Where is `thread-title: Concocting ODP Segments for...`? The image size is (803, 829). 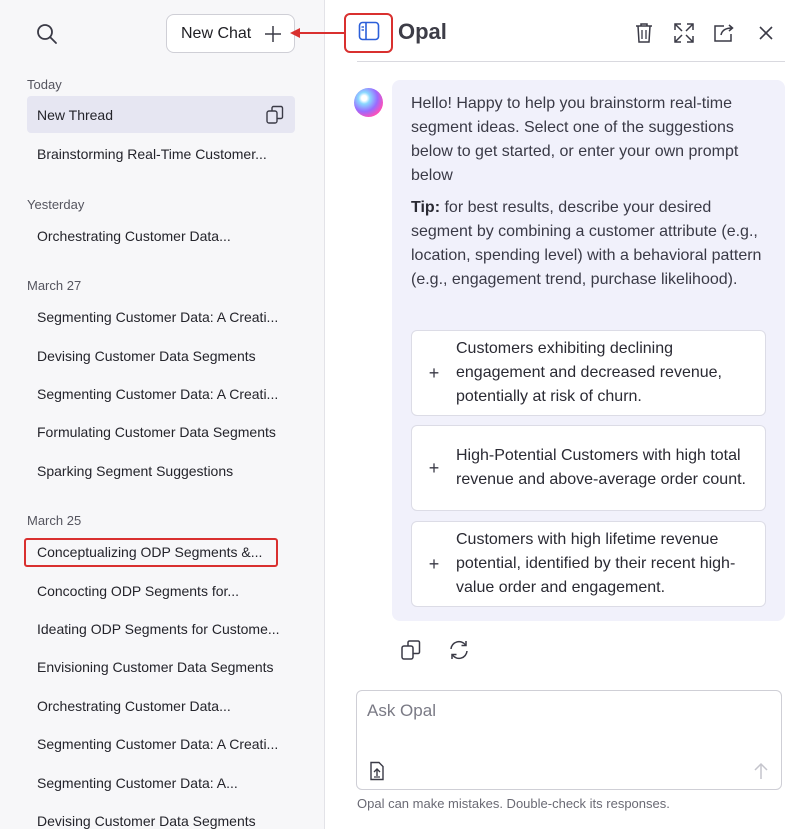 thread-title: Concocting ODP Segments for... is located at coordinates (138, 590).